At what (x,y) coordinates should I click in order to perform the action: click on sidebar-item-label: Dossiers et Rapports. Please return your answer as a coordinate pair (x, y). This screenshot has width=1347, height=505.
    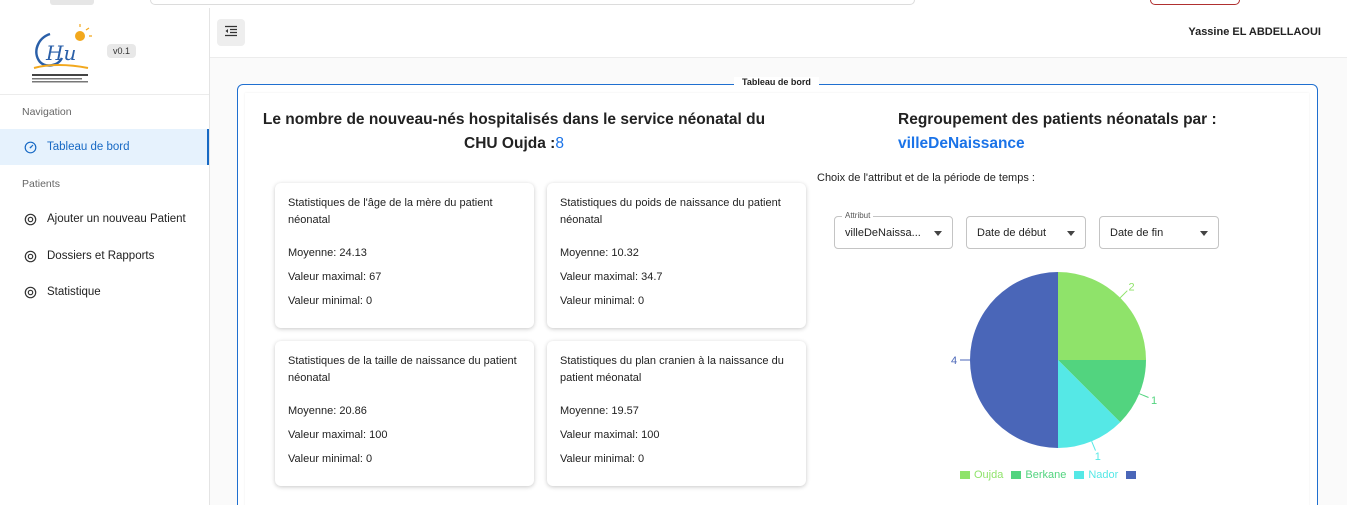
    Looking at the image, I should click on (101, 256).